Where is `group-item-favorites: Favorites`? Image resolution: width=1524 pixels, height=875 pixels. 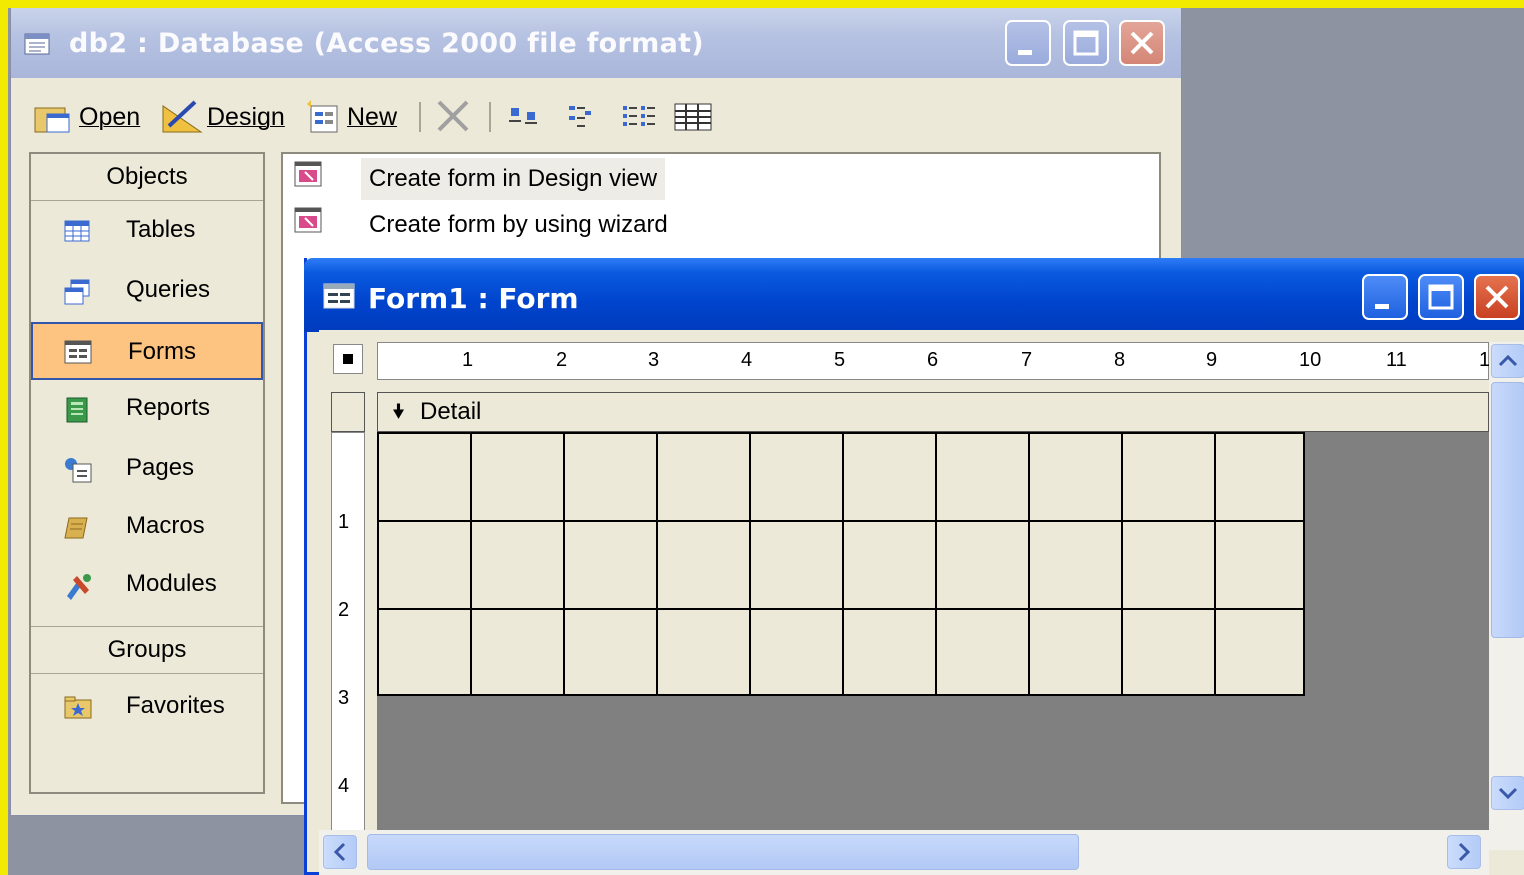
group-item-favorites: Favorites is located at coordinates (147, 708).